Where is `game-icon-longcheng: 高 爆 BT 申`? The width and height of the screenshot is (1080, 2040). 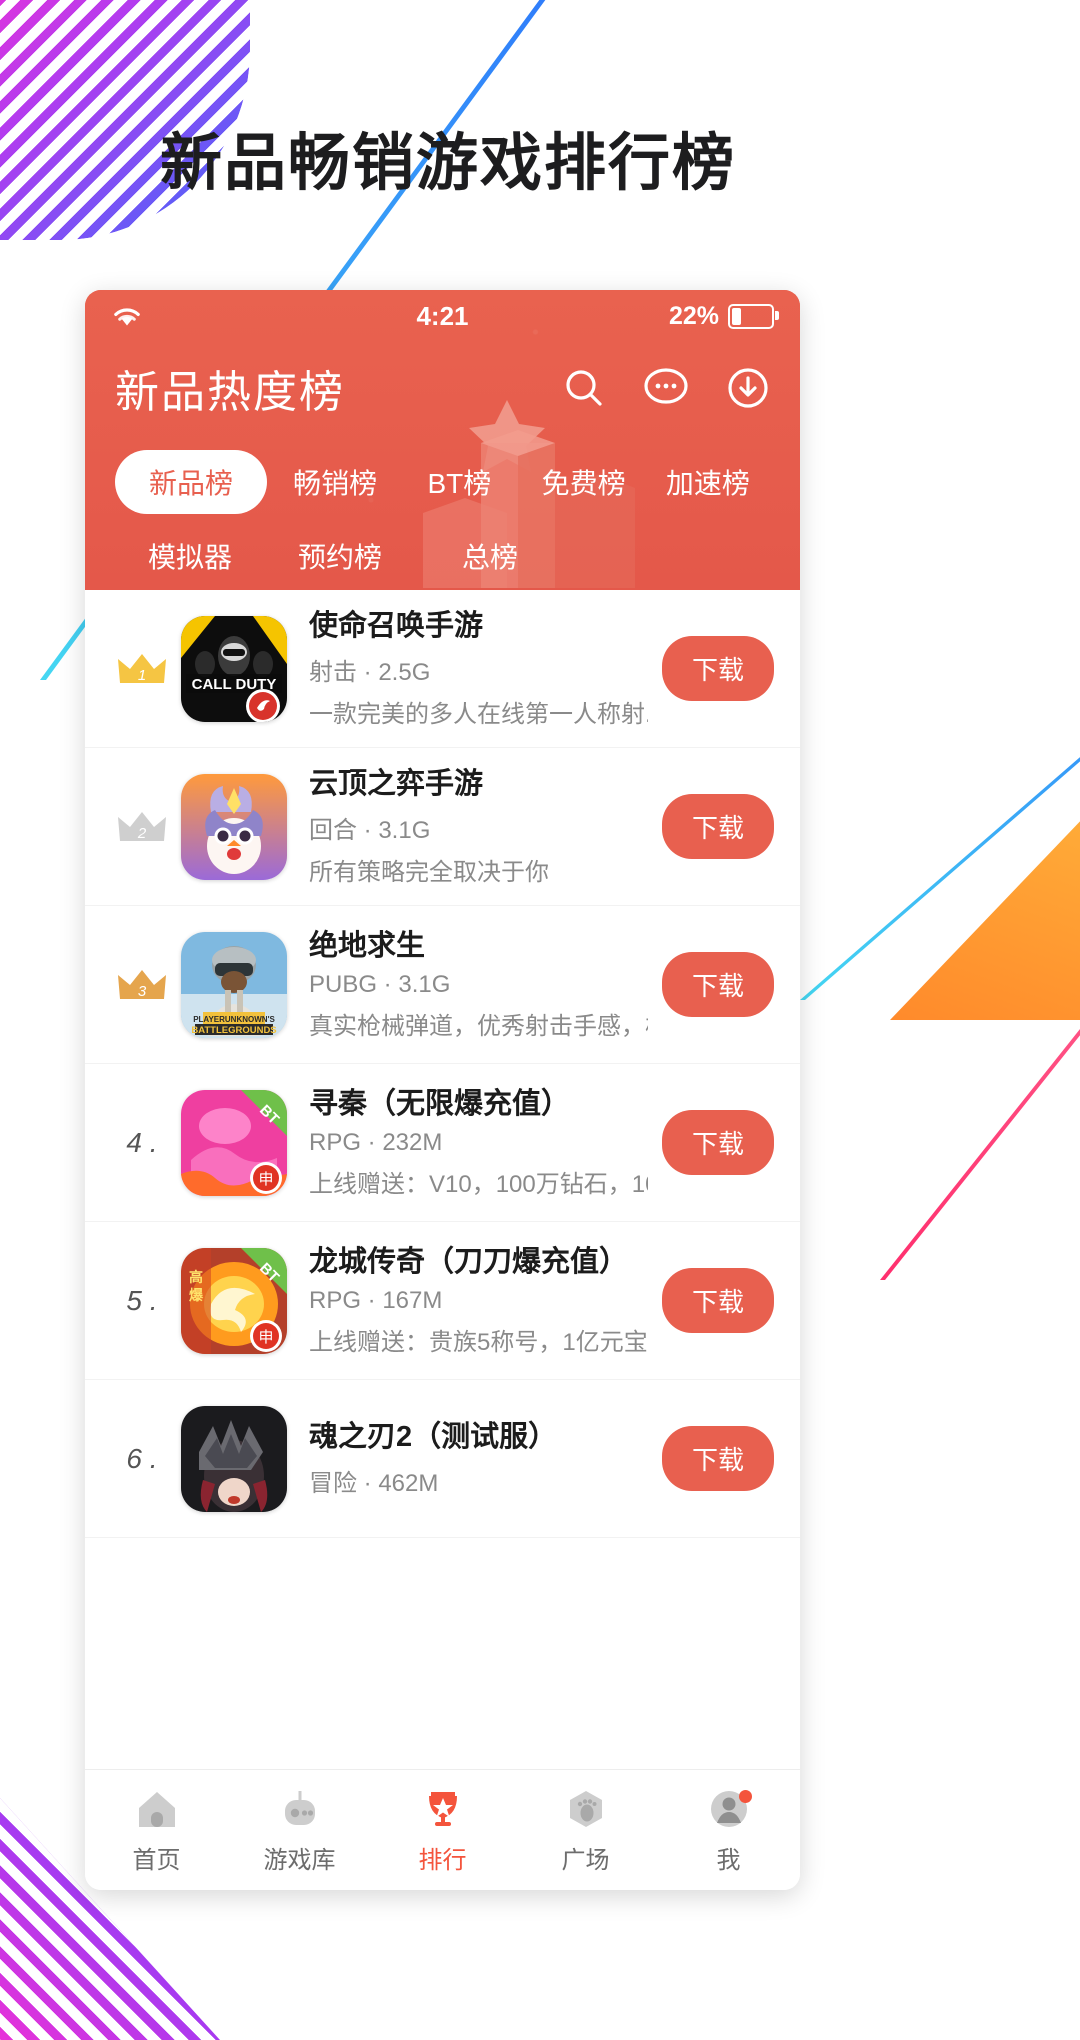
game-icon-longcheng: 高 爆 BT 申 is located at coordinates (234, 1300).